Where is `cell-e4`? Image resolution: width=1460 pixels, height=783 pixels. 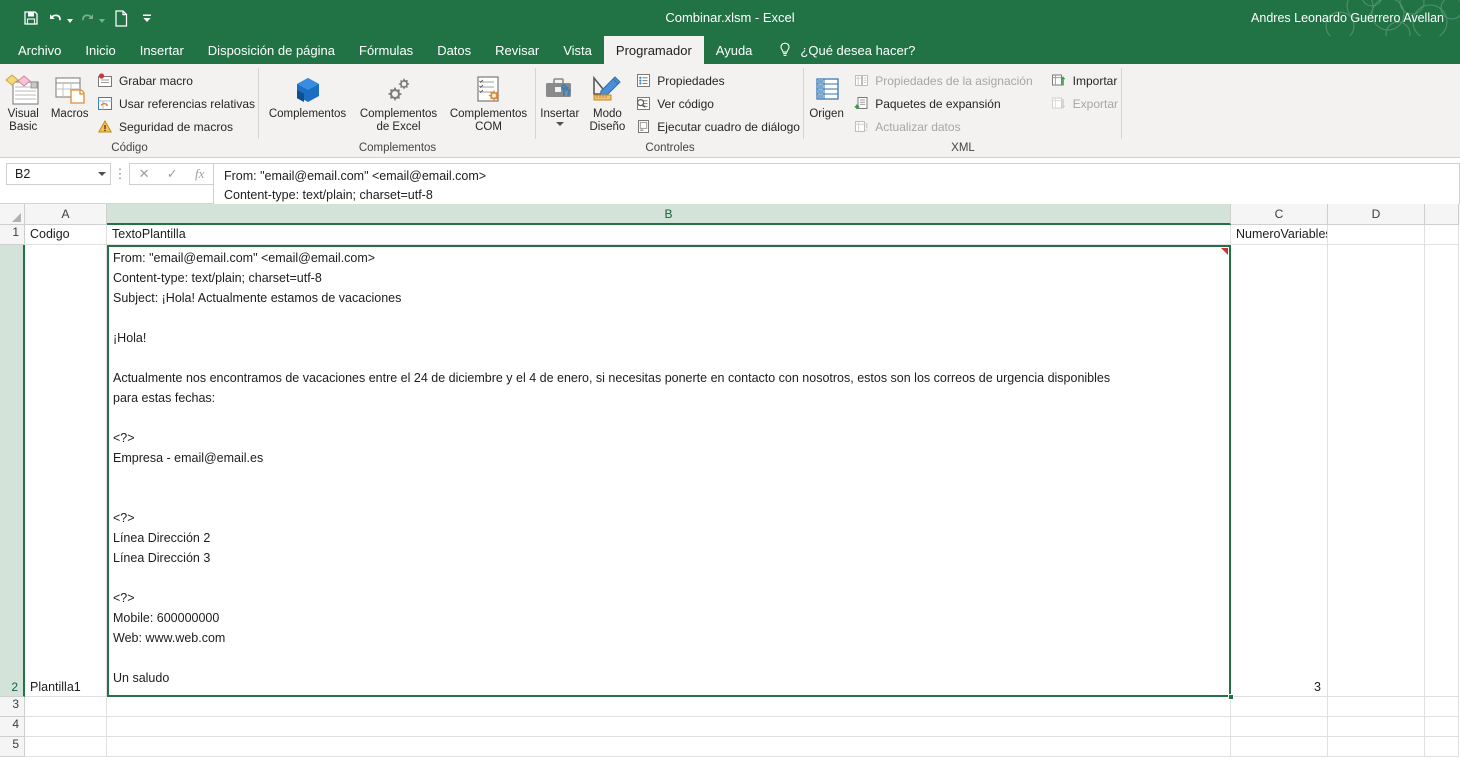
cell-e4 is located at coordinates (1442, 727).